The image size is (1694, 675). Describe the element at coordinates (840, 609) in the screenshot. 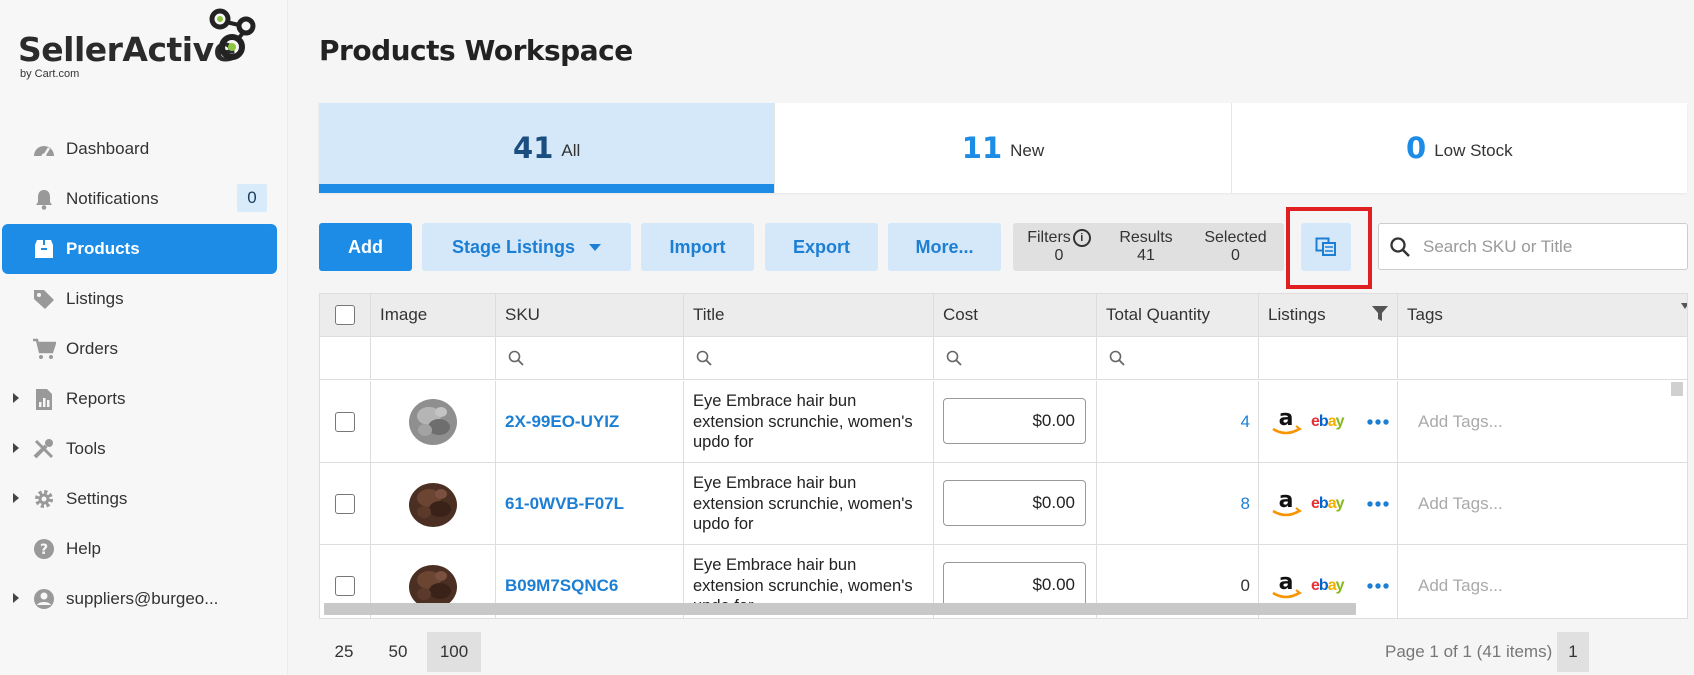

I see `horizontal-scrollbar` at that location.